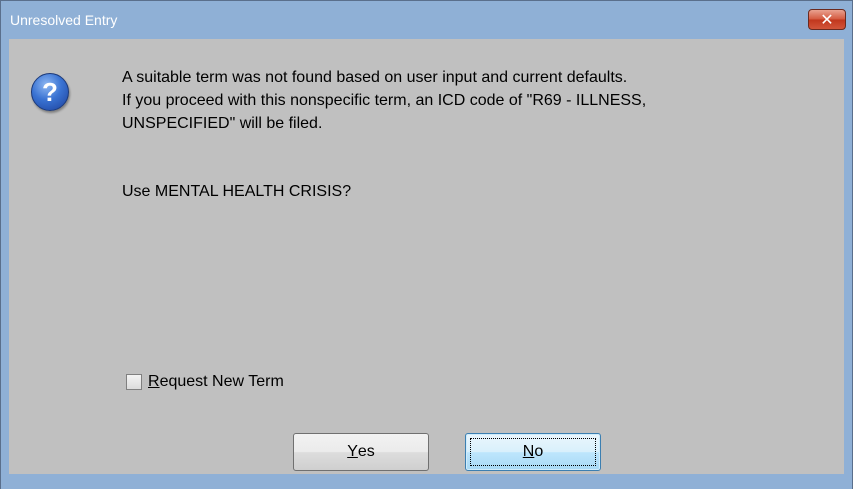 This screenshot has width=853, height=489. Describe the element at coordinates (352, 451) in the screenshot. I see `yes-mnemonic: Y` at that location.